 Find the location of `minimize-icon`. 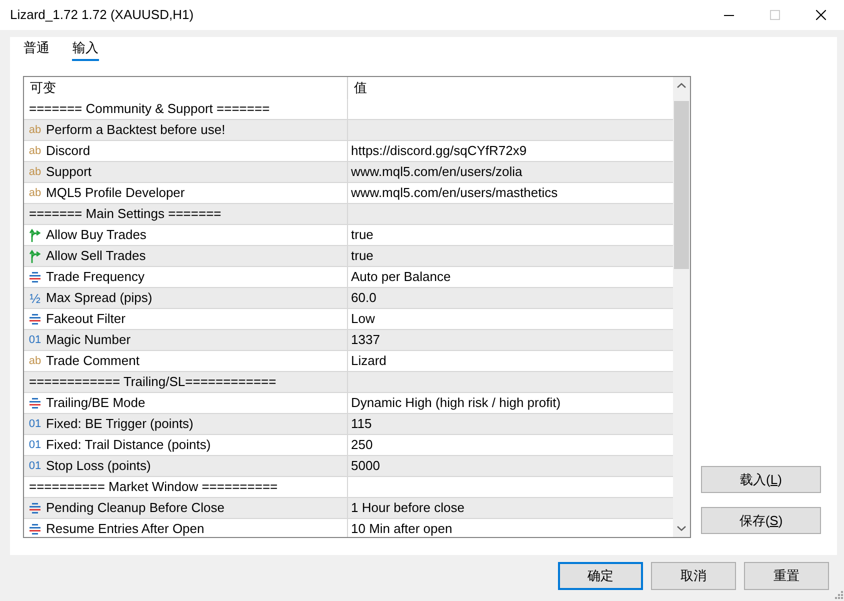

minimize-icon is located at coordinates (729, 15).